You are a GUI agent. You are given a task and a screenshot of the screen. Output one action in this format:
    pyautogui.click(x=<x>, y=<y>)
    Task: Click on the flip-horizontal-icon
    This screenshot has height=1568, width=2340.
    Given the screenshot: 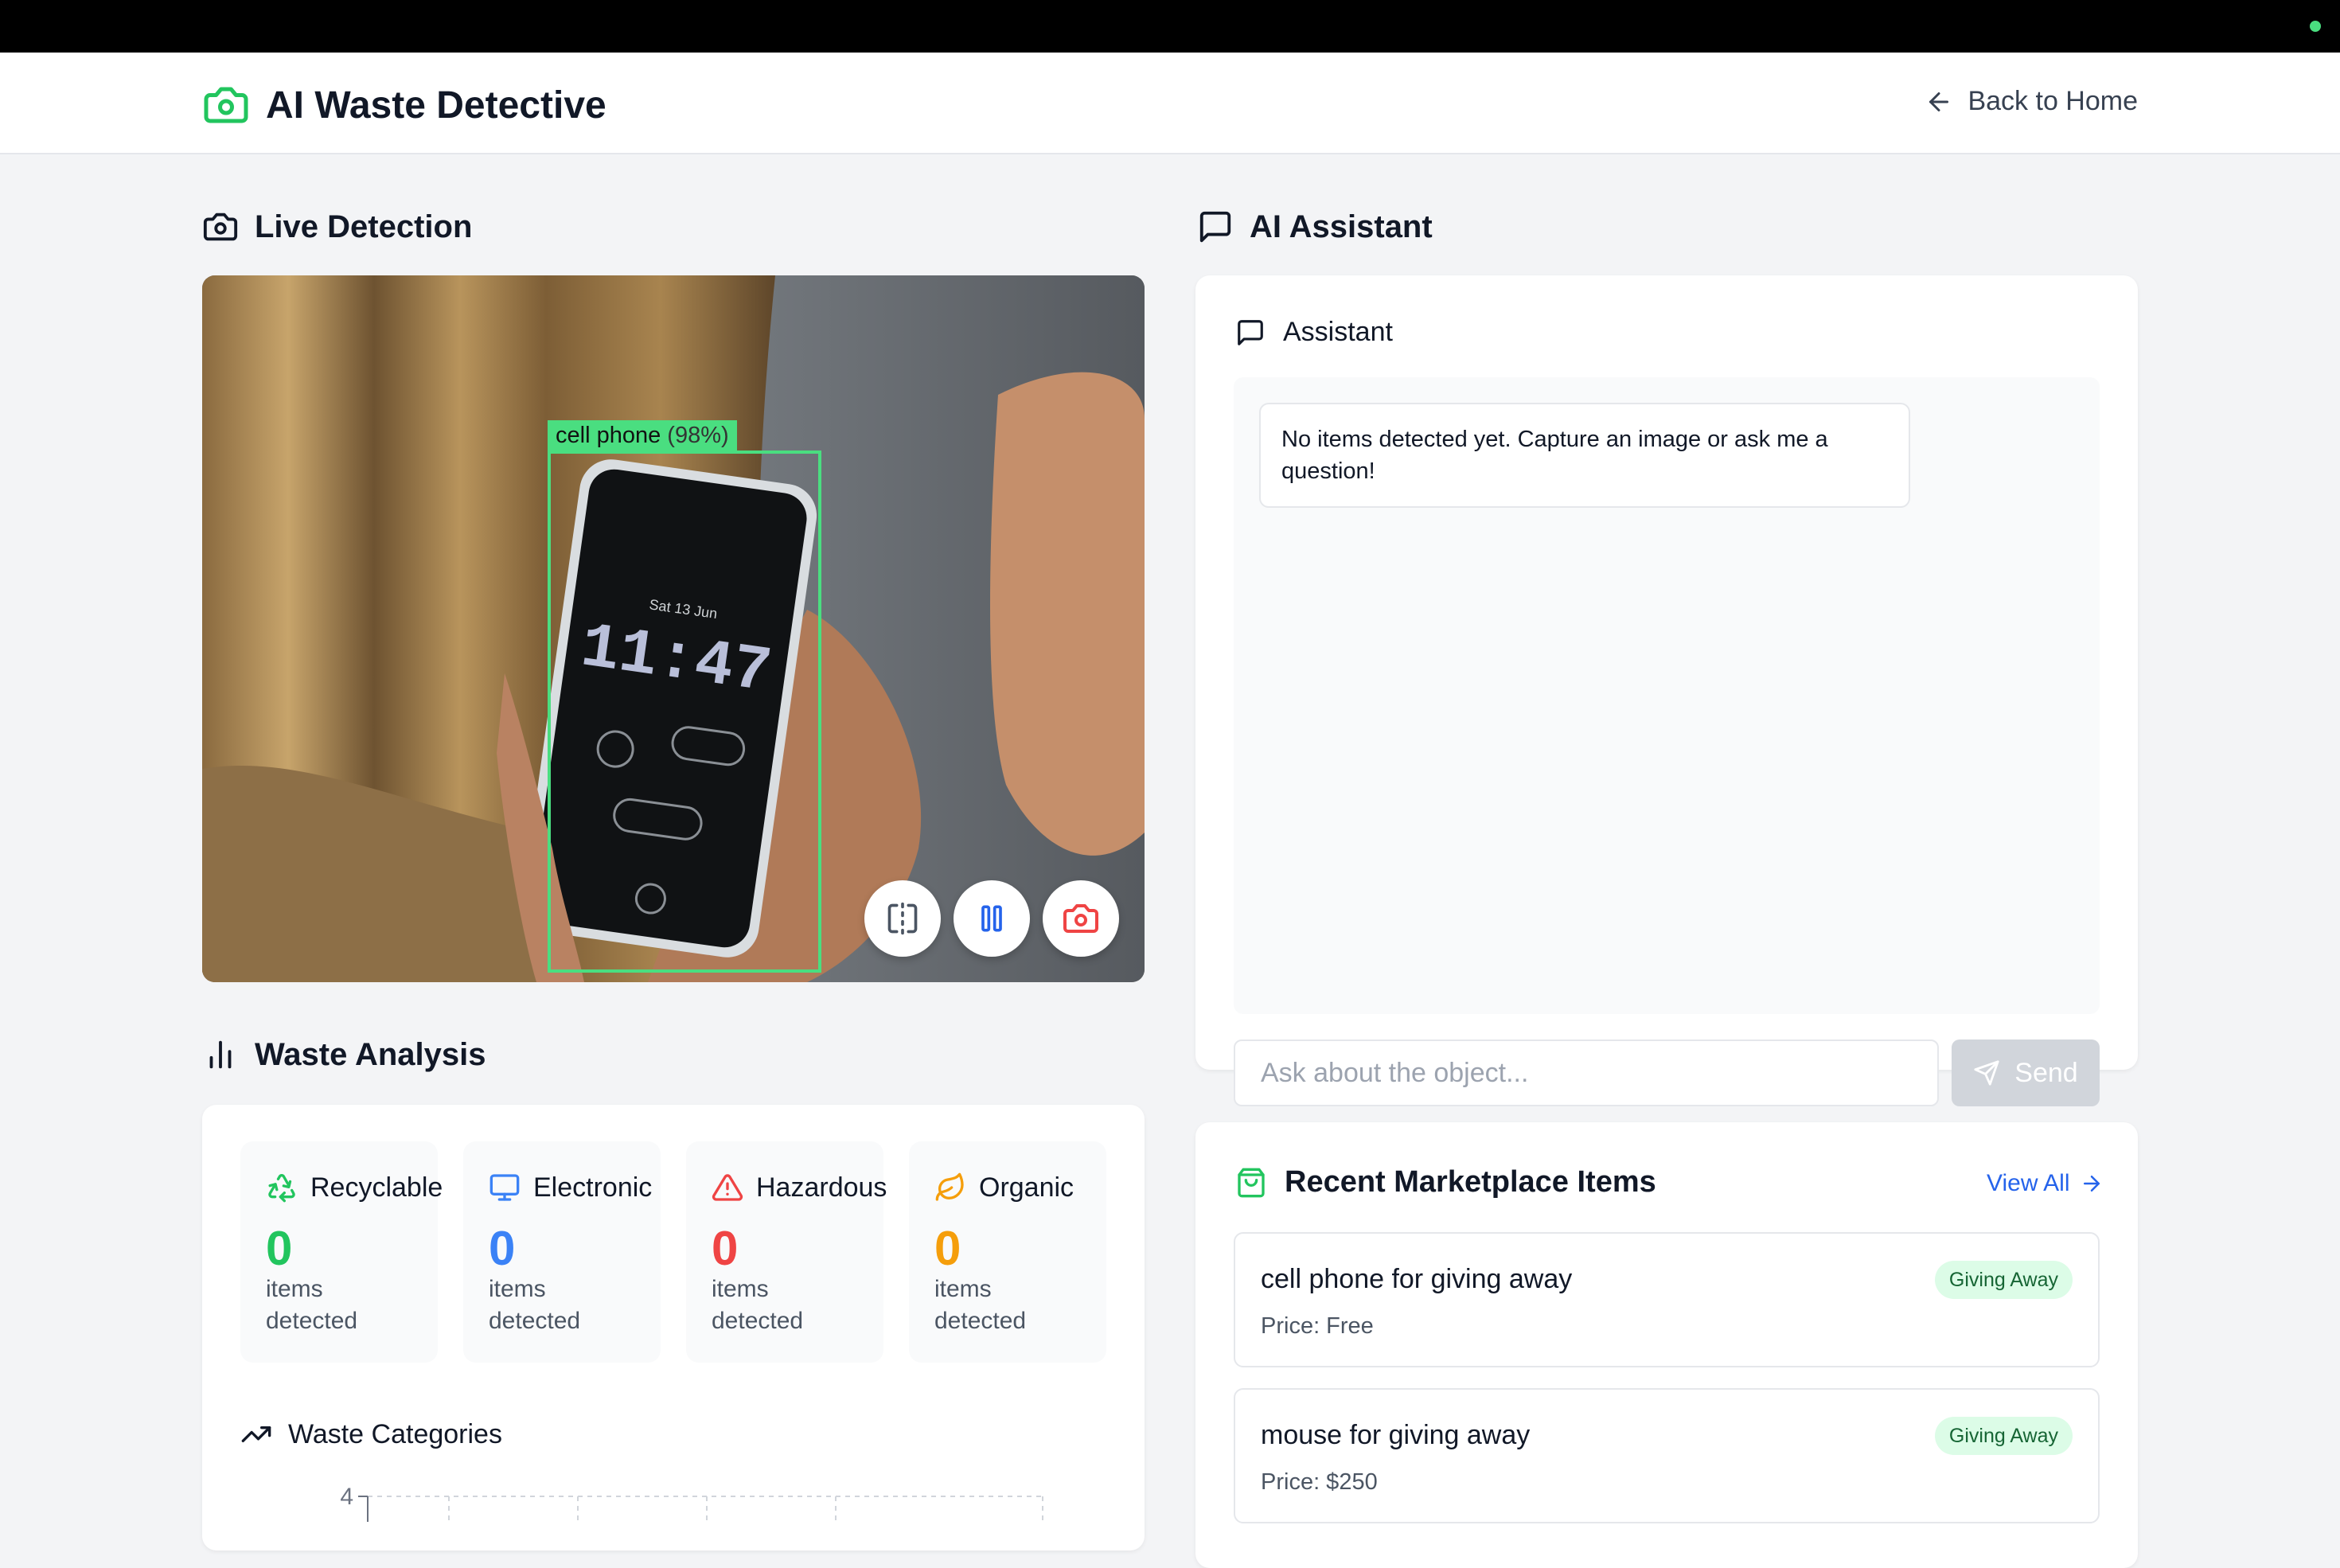 What is the action you would take?
    pyautogui.click(x=902, y=919)
    